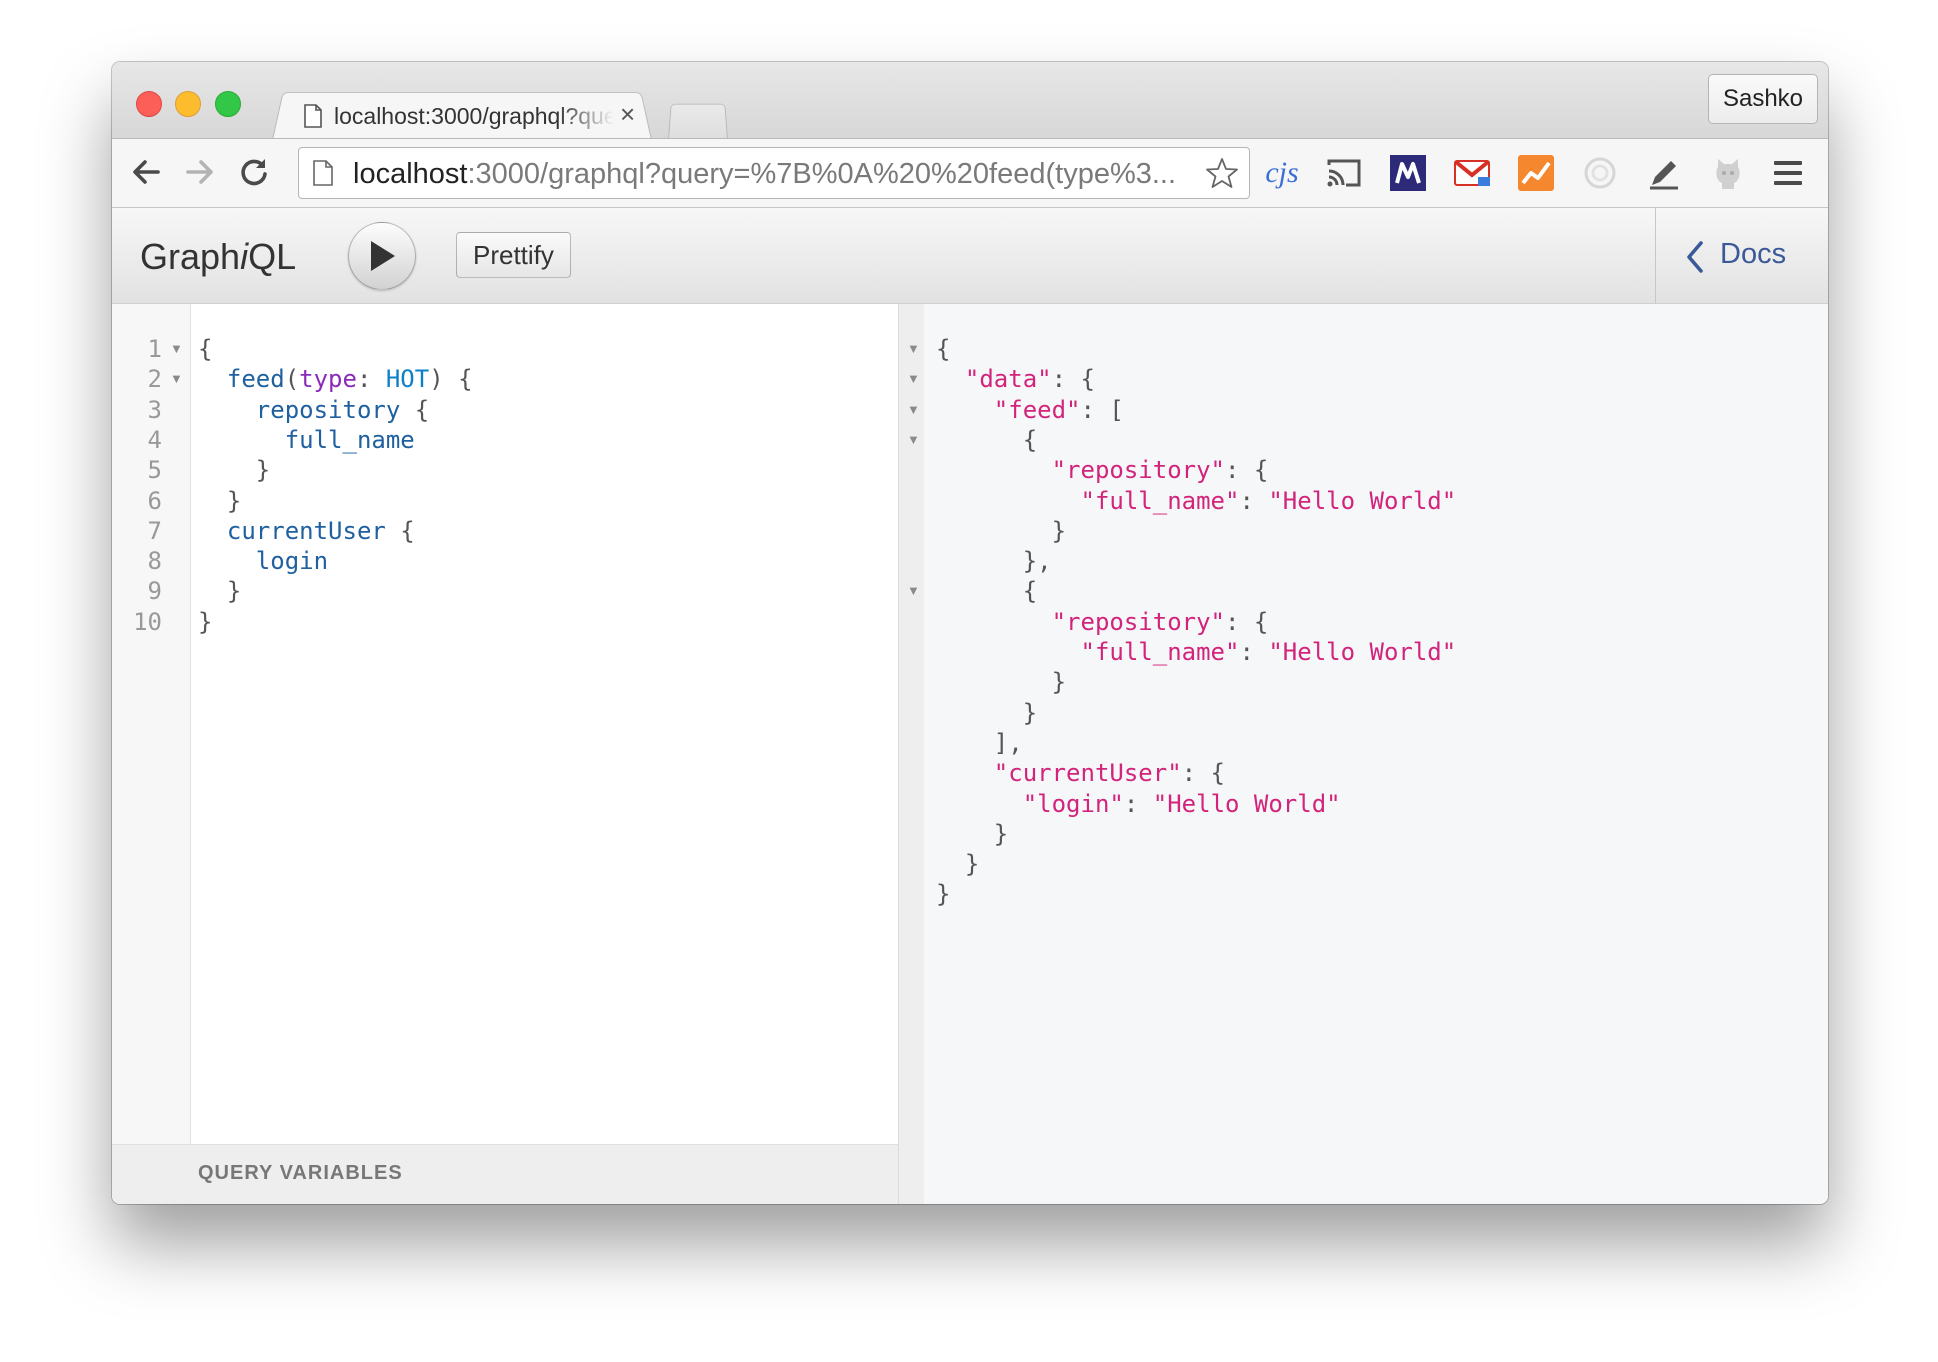 Image resolution: width=1938 pixels, height=1362 pixels. What do you see at coordinates (1741, 255) in the screenshot?
I see `docs-area: Docs` at bounding box center [1741, 255].